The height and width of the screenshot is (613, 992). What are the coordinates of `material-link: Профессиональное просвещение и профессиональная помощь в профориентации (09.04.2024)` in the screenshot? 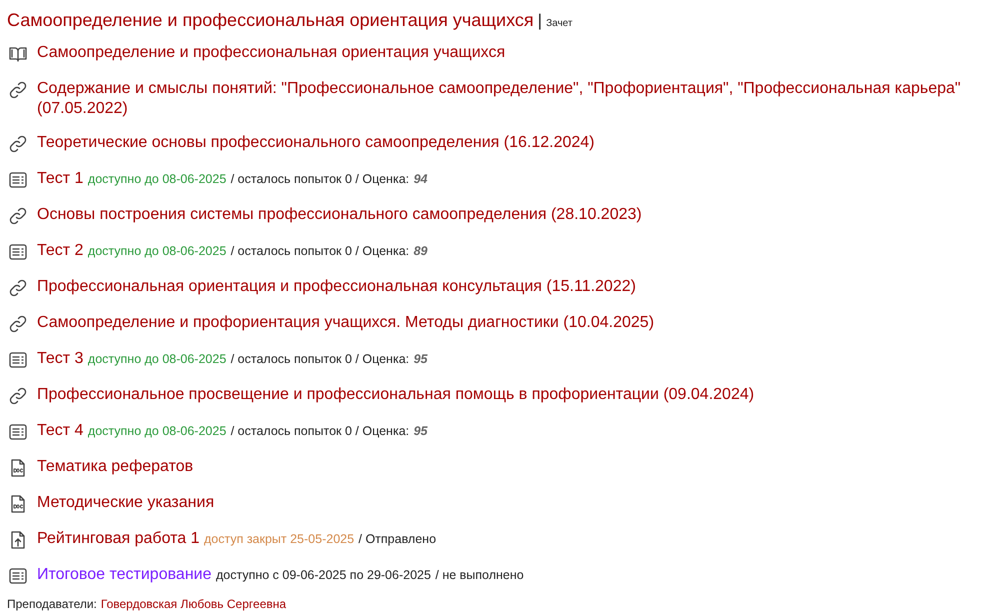 It's located at (511, 395).